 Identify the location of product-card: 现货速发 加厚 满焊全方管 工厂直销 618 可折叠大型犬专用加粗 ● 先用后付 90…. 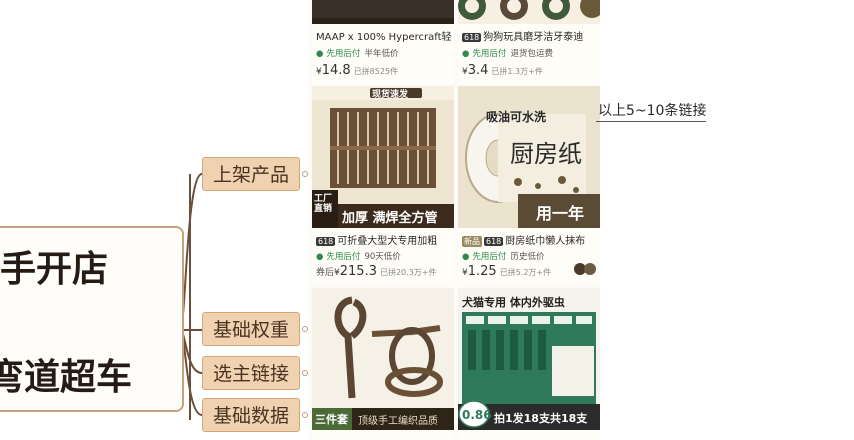
(383, 184).